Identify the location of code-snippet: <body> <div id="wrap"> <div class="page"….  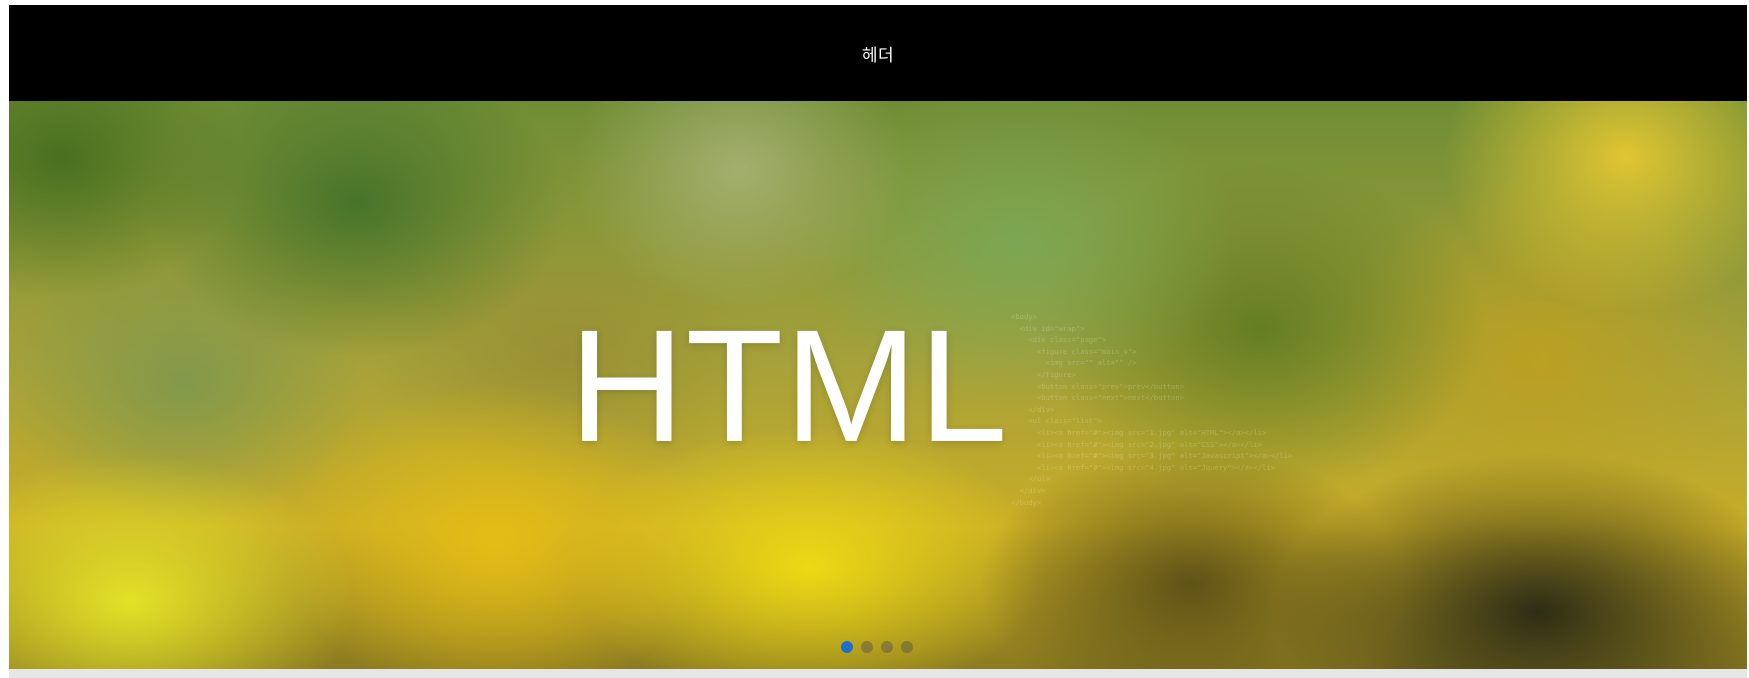
(1191, 409).